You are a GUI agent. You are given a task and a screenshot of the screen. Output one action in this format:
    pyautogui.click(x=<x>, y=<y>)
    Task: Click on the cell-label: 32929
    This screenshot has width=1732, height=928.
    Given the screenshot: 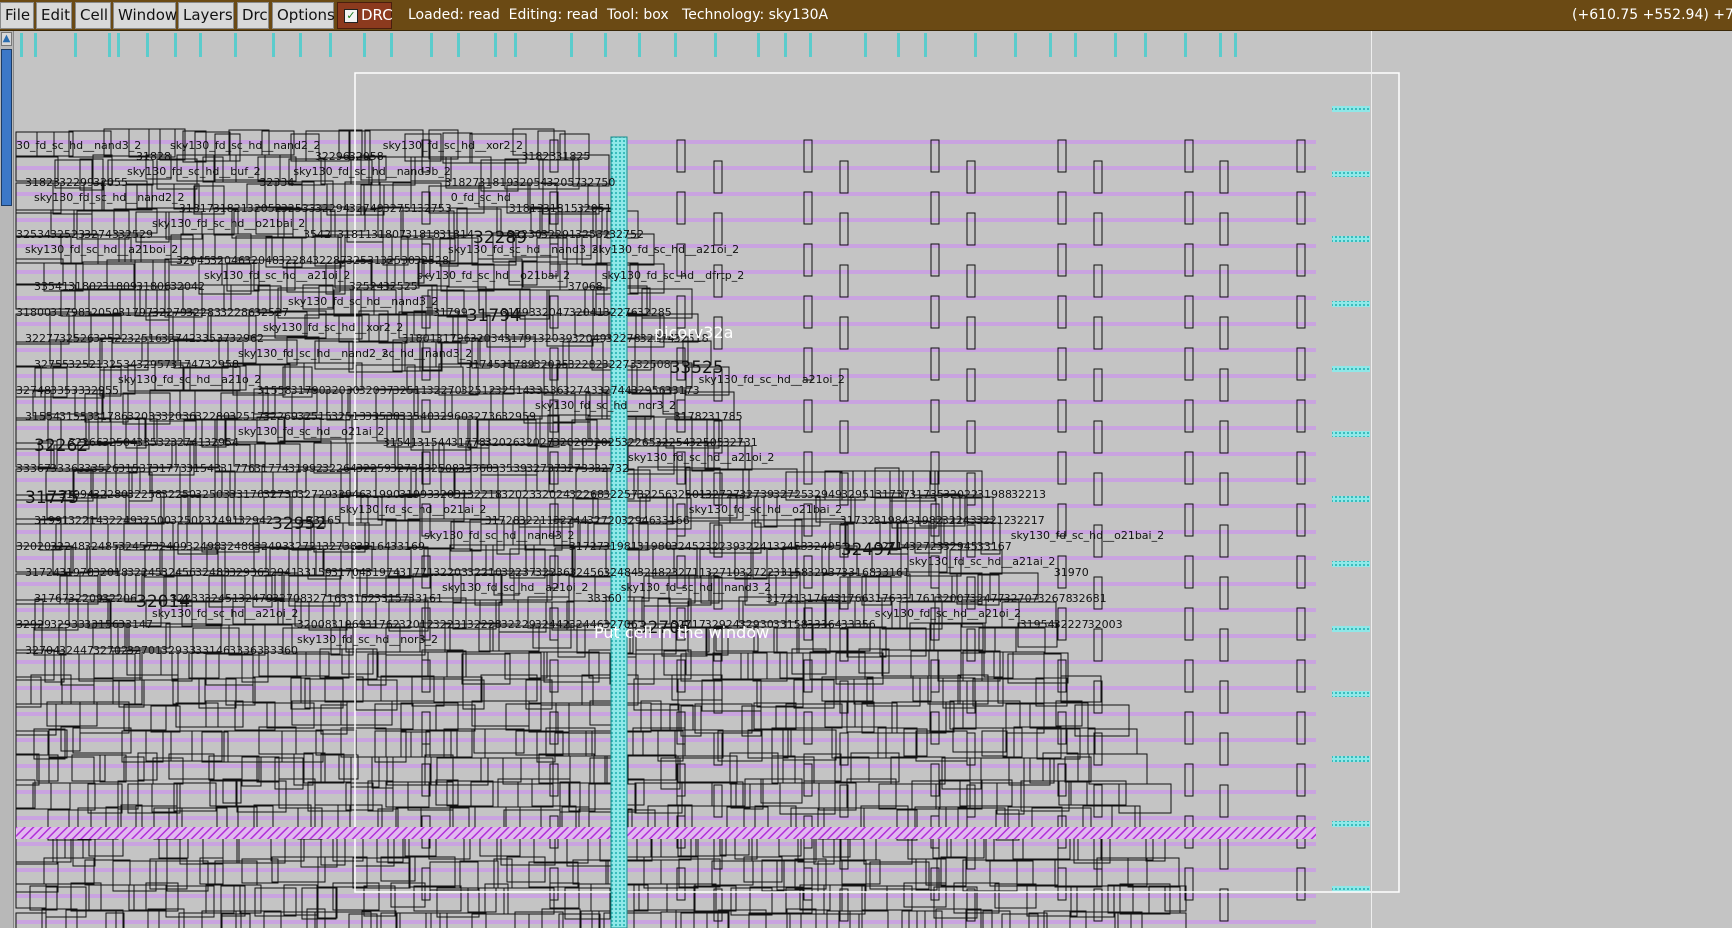 What is the action you would take?
    pyautogui.click(x=33, y=624)
    